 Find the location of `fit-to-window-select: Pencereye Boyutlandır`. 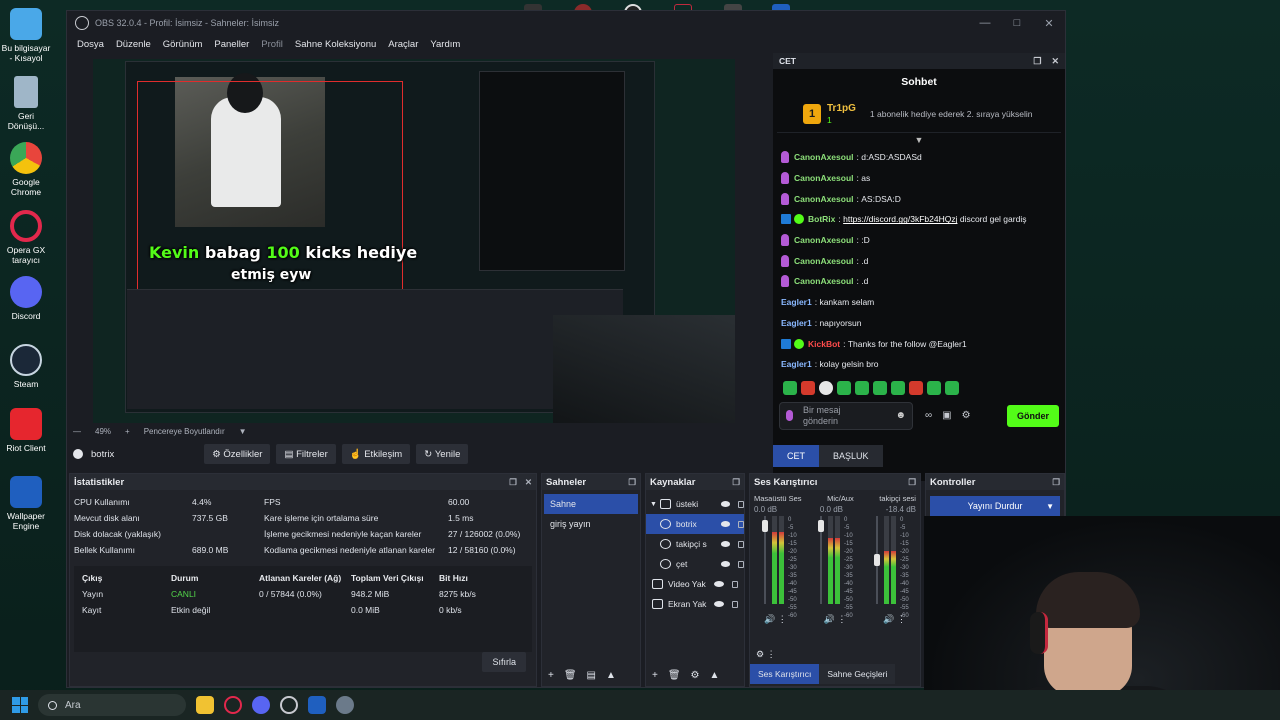

fit-to-window-select: Pencereye Boyutlandır is located at coordinates (184, 431).